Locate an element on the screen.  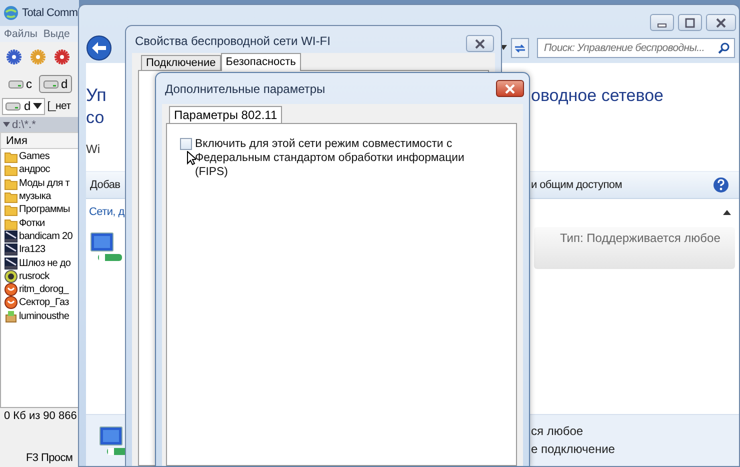
file-name: luminousthe is located at coordinates (44, 316).